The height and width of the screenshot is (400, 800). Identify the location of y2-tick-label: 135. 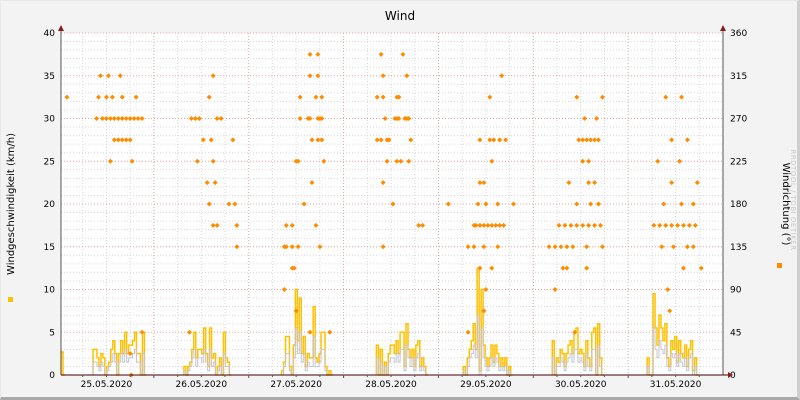
(738, 248).